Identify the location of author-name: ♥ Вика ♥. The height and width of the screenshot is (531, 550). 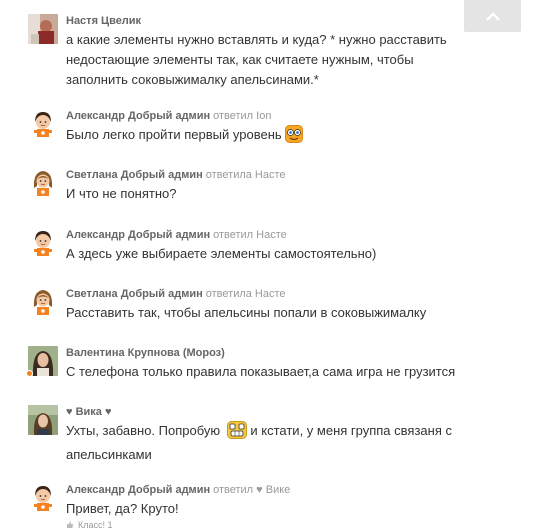
(89, 412).